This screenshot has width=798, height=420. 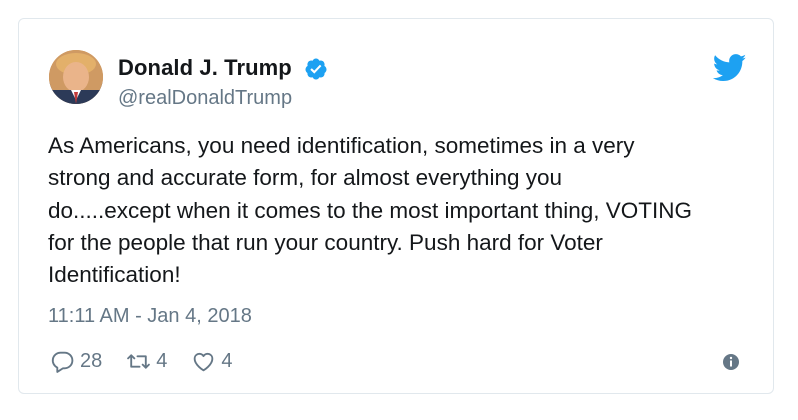 What do you see at coordinates (731, 362) in the screenshot?
I see `info-icon` at bounding box center [731, 362].